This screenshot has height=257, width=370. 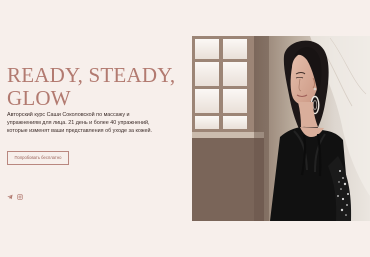 What do you see at coordinates (39, 98) in the screenshot?
I see `headline-line-2: GLOW` at bounding box center [39, 98].